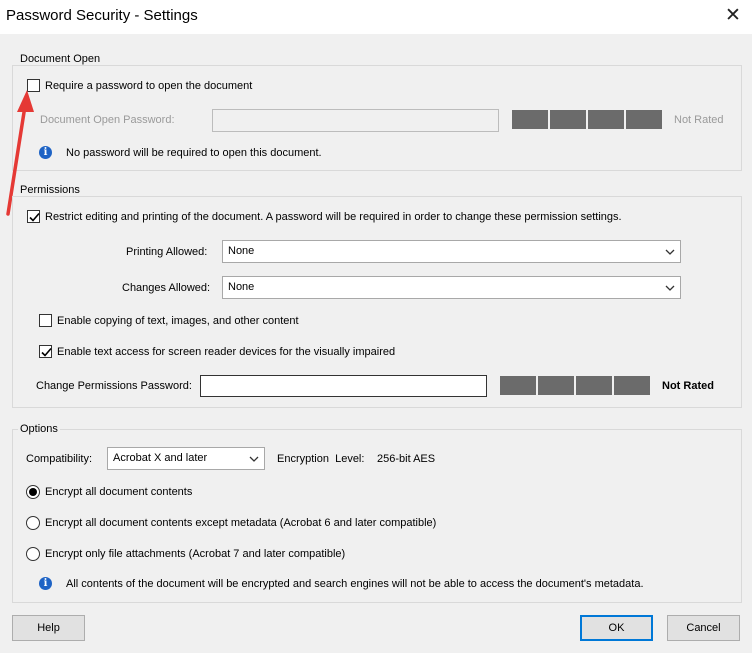  Describe the element at coordinates (114, 386) in the screenshot. I see `permissions-password-label: Change Permissions Password:` at that location.